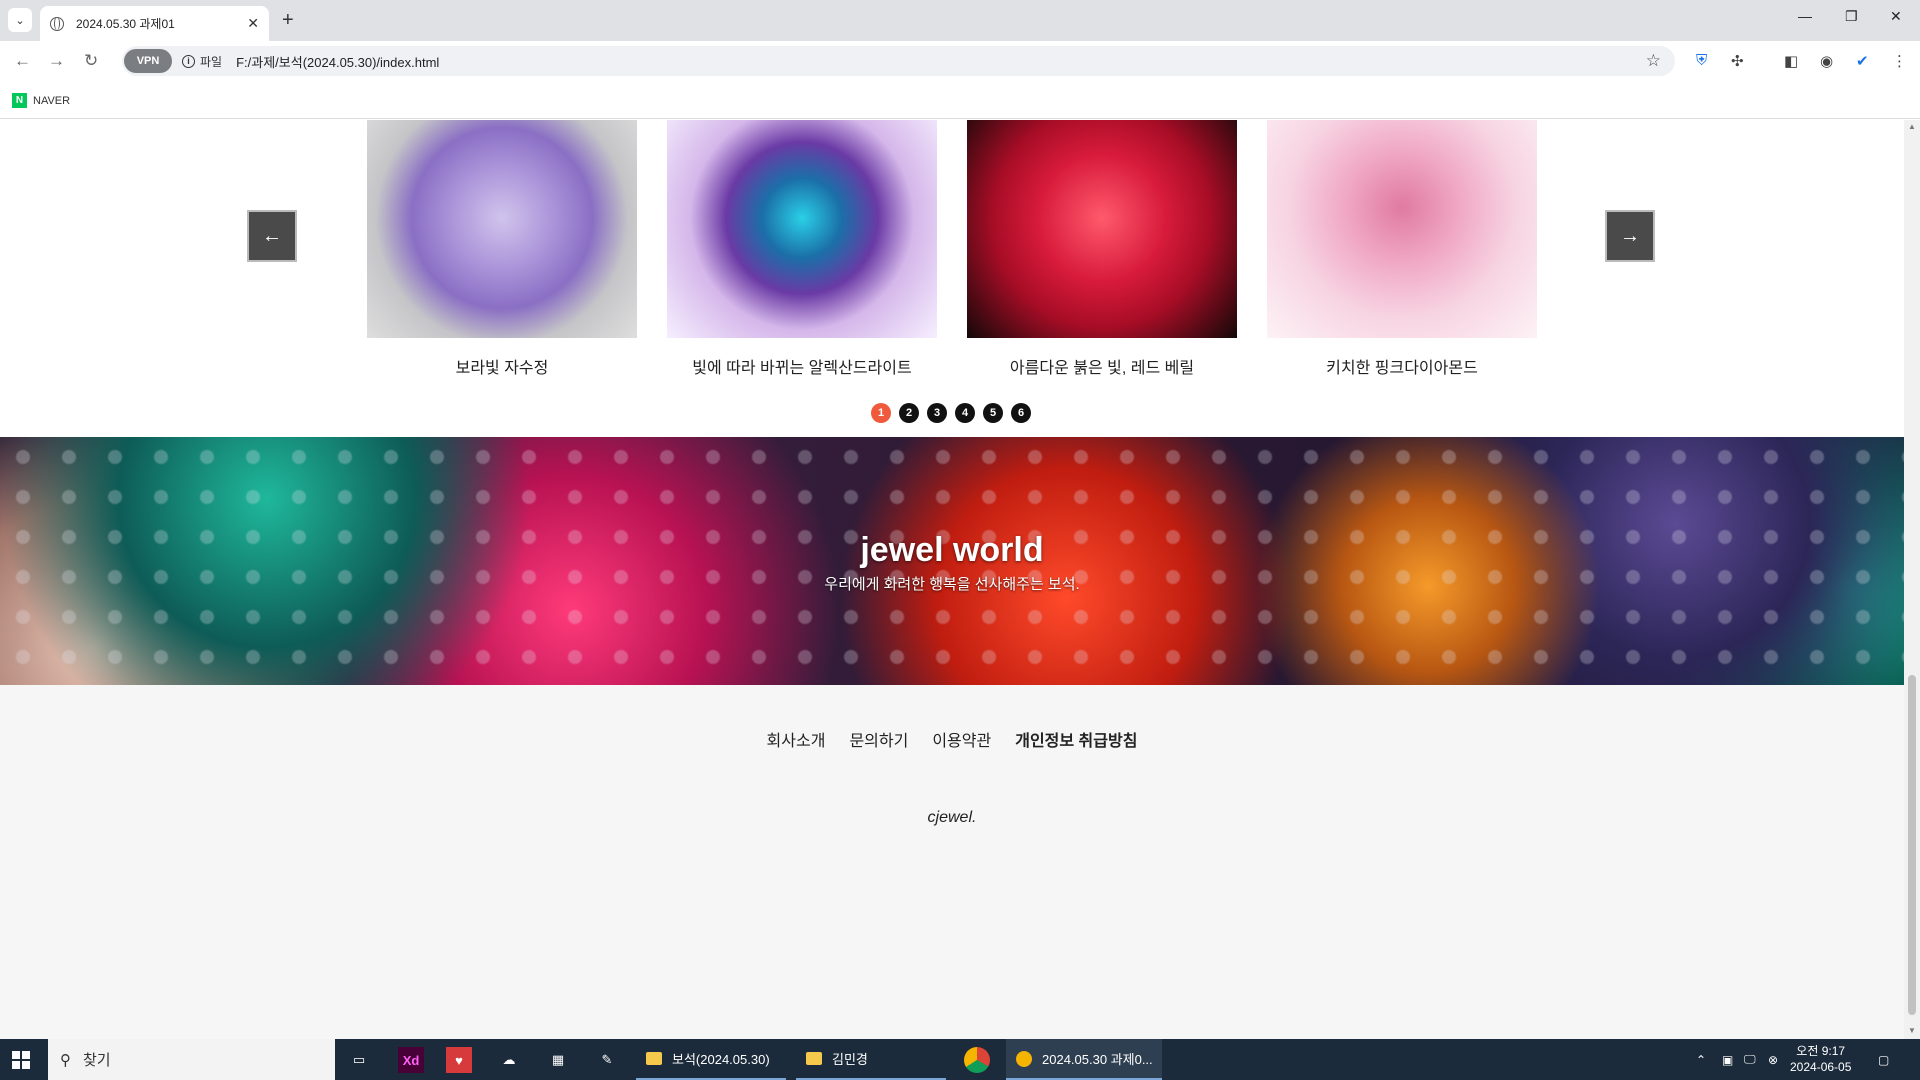 The width and height of the screenshot is (1920, 1080). I want to click on task-view-icon: ▭, so click(359, 1060).